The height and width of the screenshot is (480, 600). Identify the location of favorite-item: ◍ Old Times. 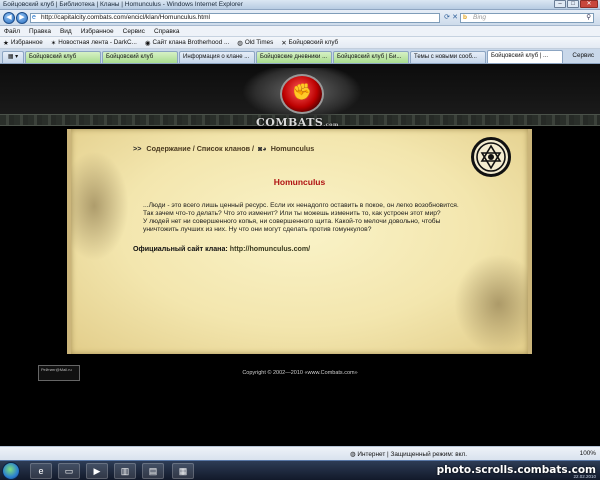
(255, 43).